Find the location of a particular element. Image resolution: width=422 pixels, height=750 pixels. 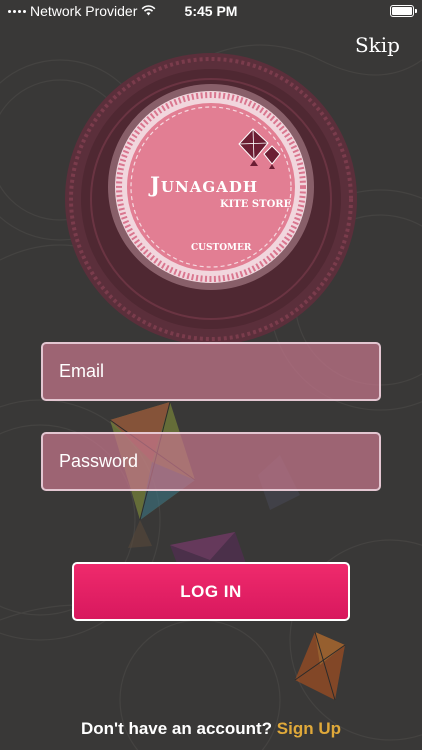

email-input is located at coordinates (211, 371).